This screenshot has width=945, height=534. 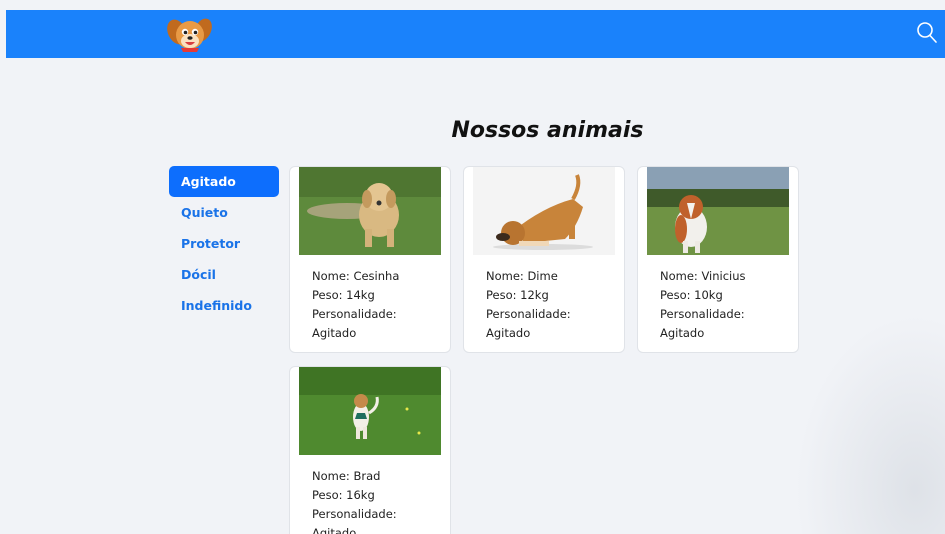 What do you see at coordinates (475, 34) in the screenshot?
I see `top-navbar` at bounding box center [475, 34].